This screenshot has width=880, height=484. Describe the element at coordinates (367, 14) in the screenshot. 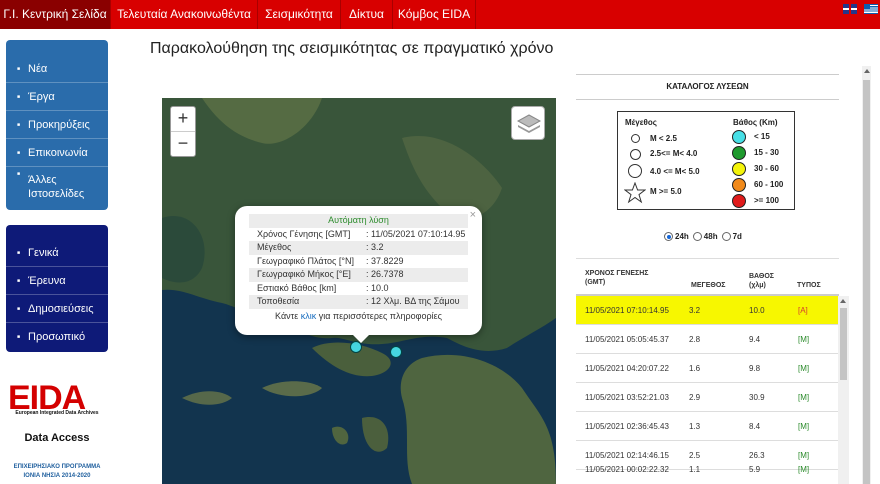

I see `tab-networks: Δίκτυα` at that location.